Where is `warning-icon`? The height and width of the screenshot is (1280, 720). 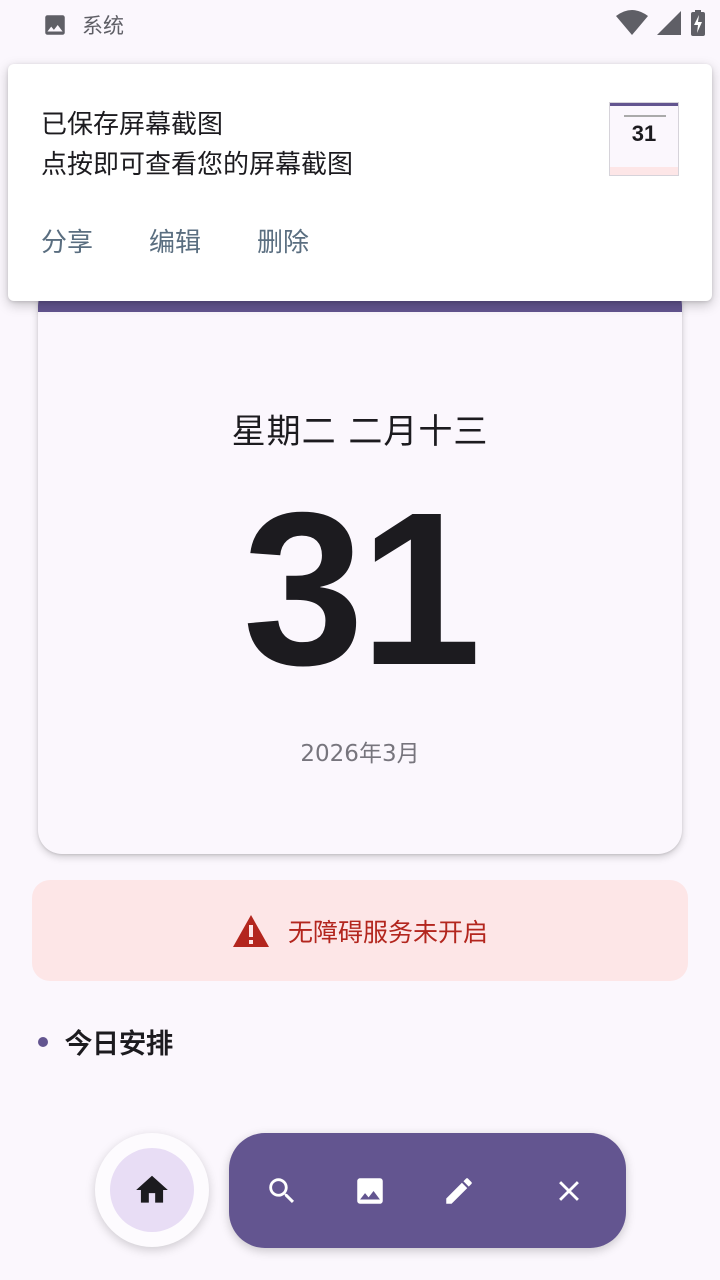
warning-icon is located at coordinates (250, 930).